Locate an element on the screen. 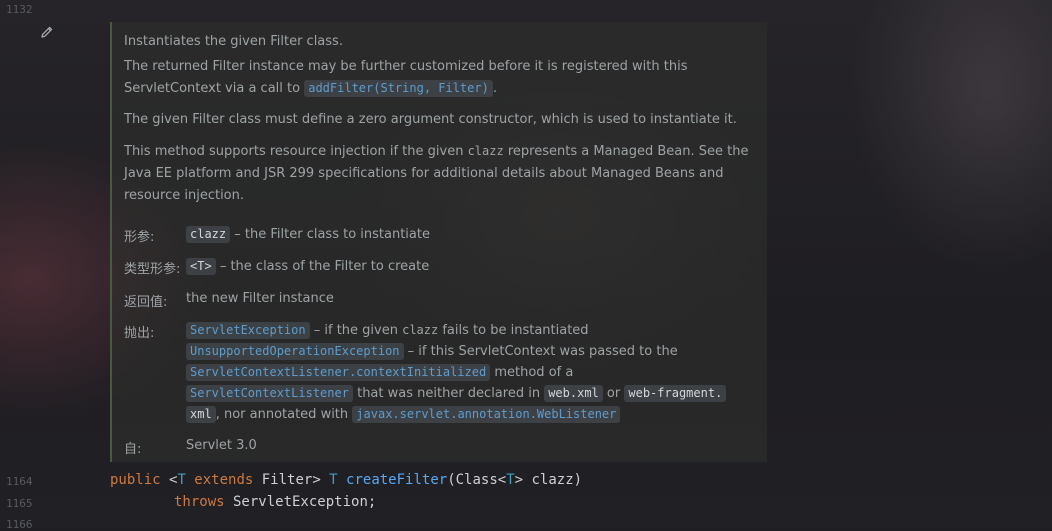  params-value: clazz – the Filter class to instantiate is located at coordinates (308, 234).